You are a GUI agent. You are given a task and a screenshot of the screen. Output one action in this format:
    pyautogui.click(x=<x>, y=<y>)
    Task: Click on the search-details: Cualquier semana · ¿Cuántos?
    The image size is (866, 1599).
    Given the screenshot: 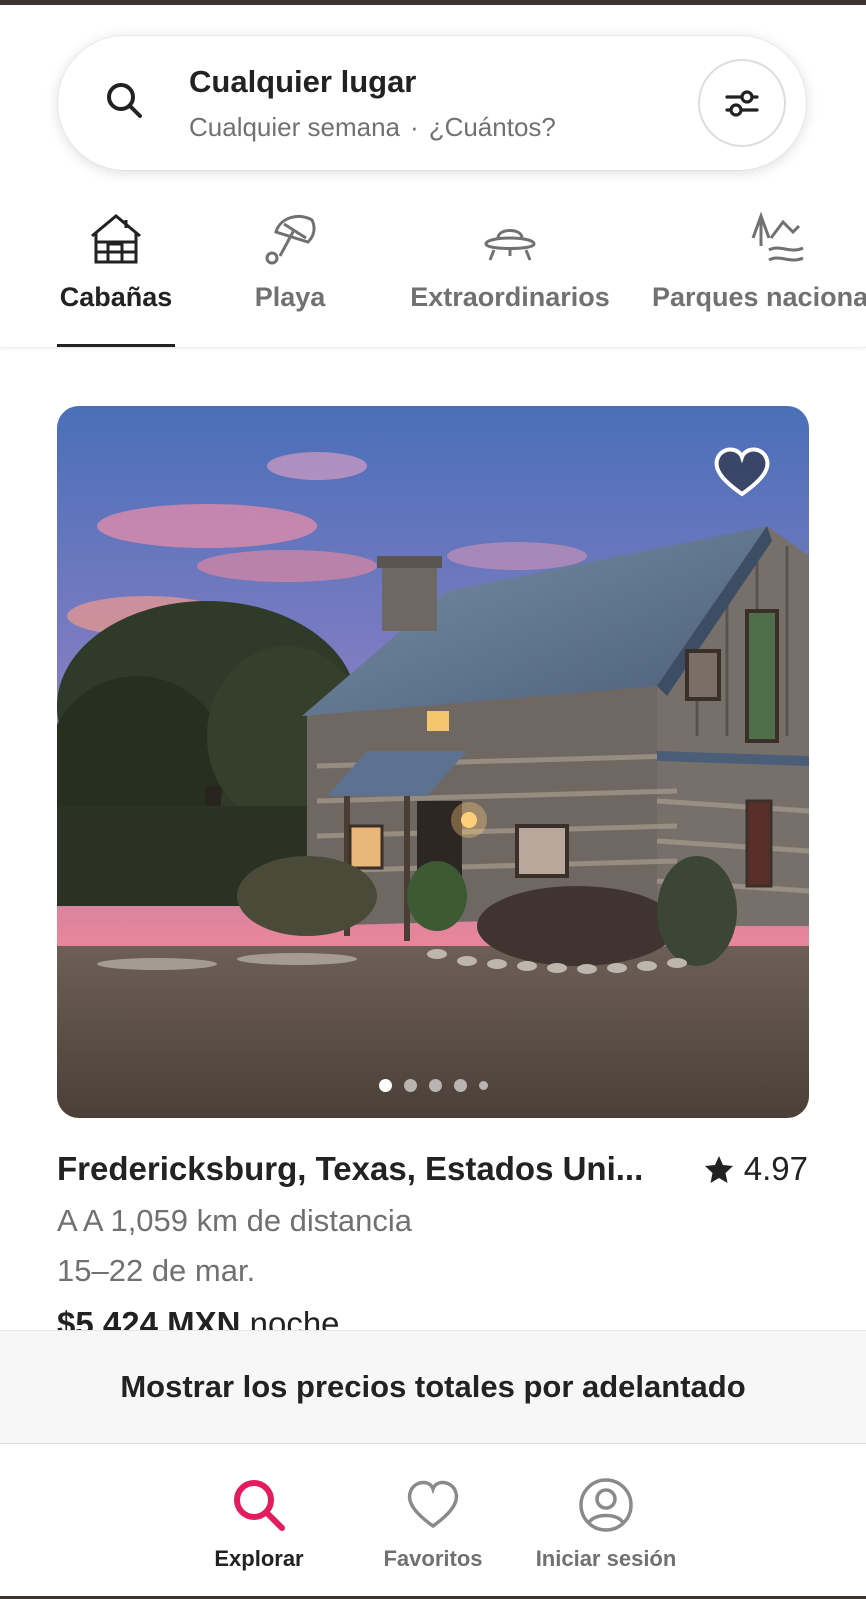 What is the action you would take?
    pyautogui.click(x=372, y=127)
    